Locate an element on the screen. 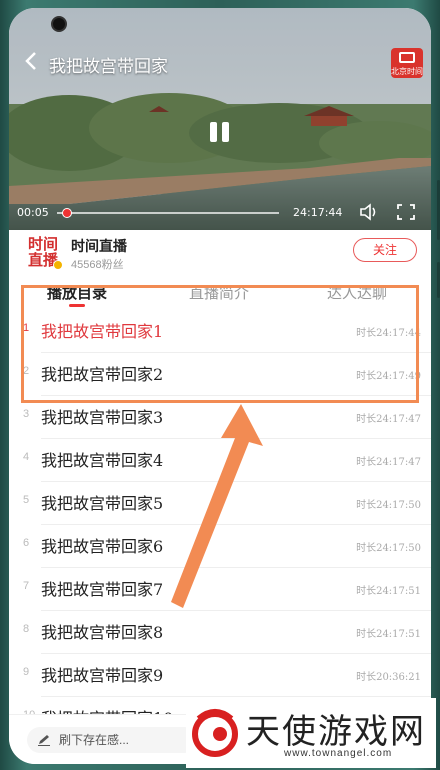 This screenshot has height=770, width=440. total-time: 24:17:44 is located at coordinates (318, 212).